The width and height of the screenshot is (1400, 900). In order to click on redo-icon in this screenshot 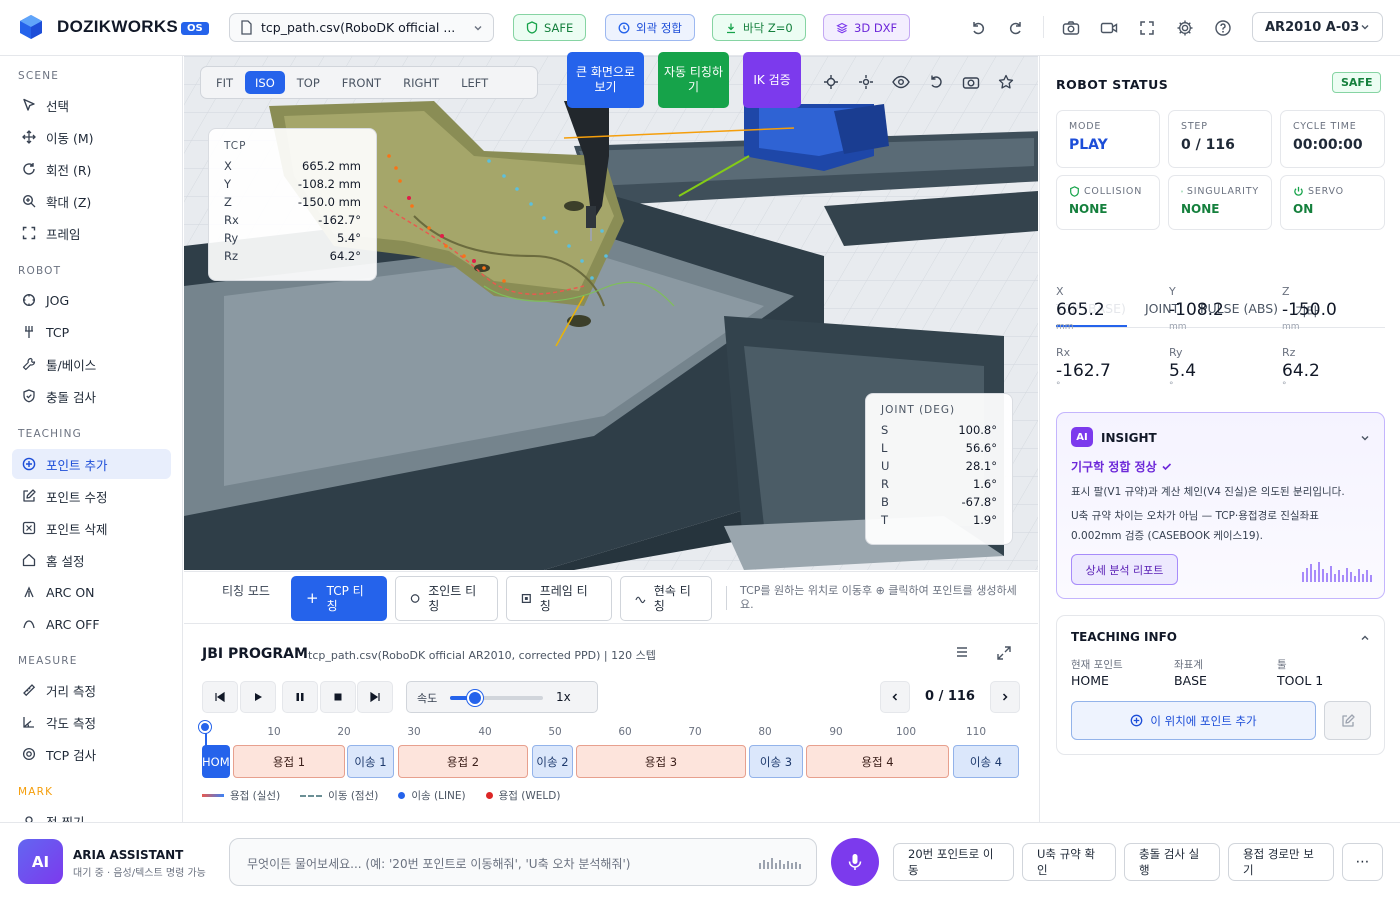, I will do `click(1016, 28)`.